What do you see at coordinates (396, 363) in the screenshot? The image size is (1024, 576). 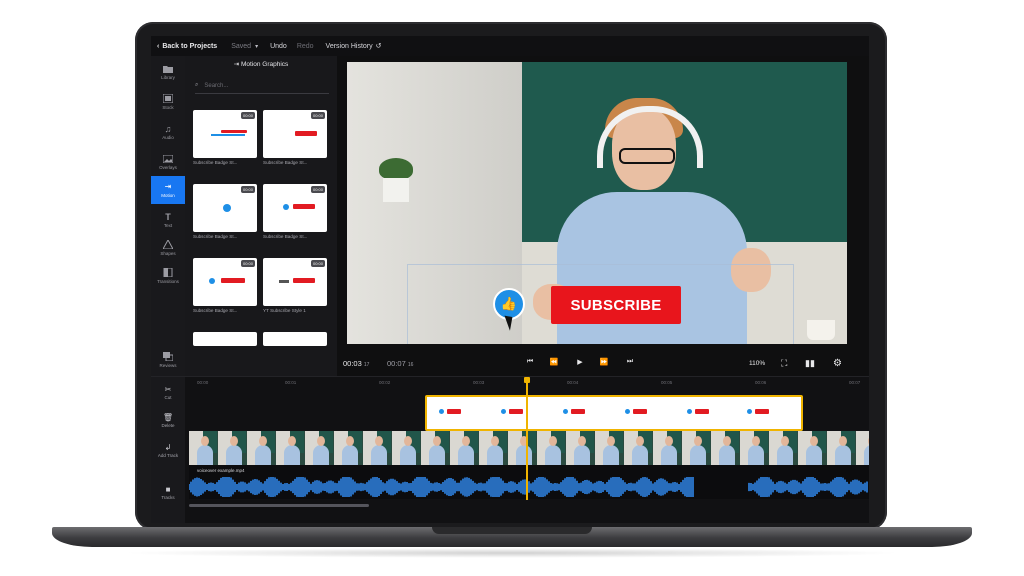 I see `duration-value: 00:07` at bounding box center [396, 363].